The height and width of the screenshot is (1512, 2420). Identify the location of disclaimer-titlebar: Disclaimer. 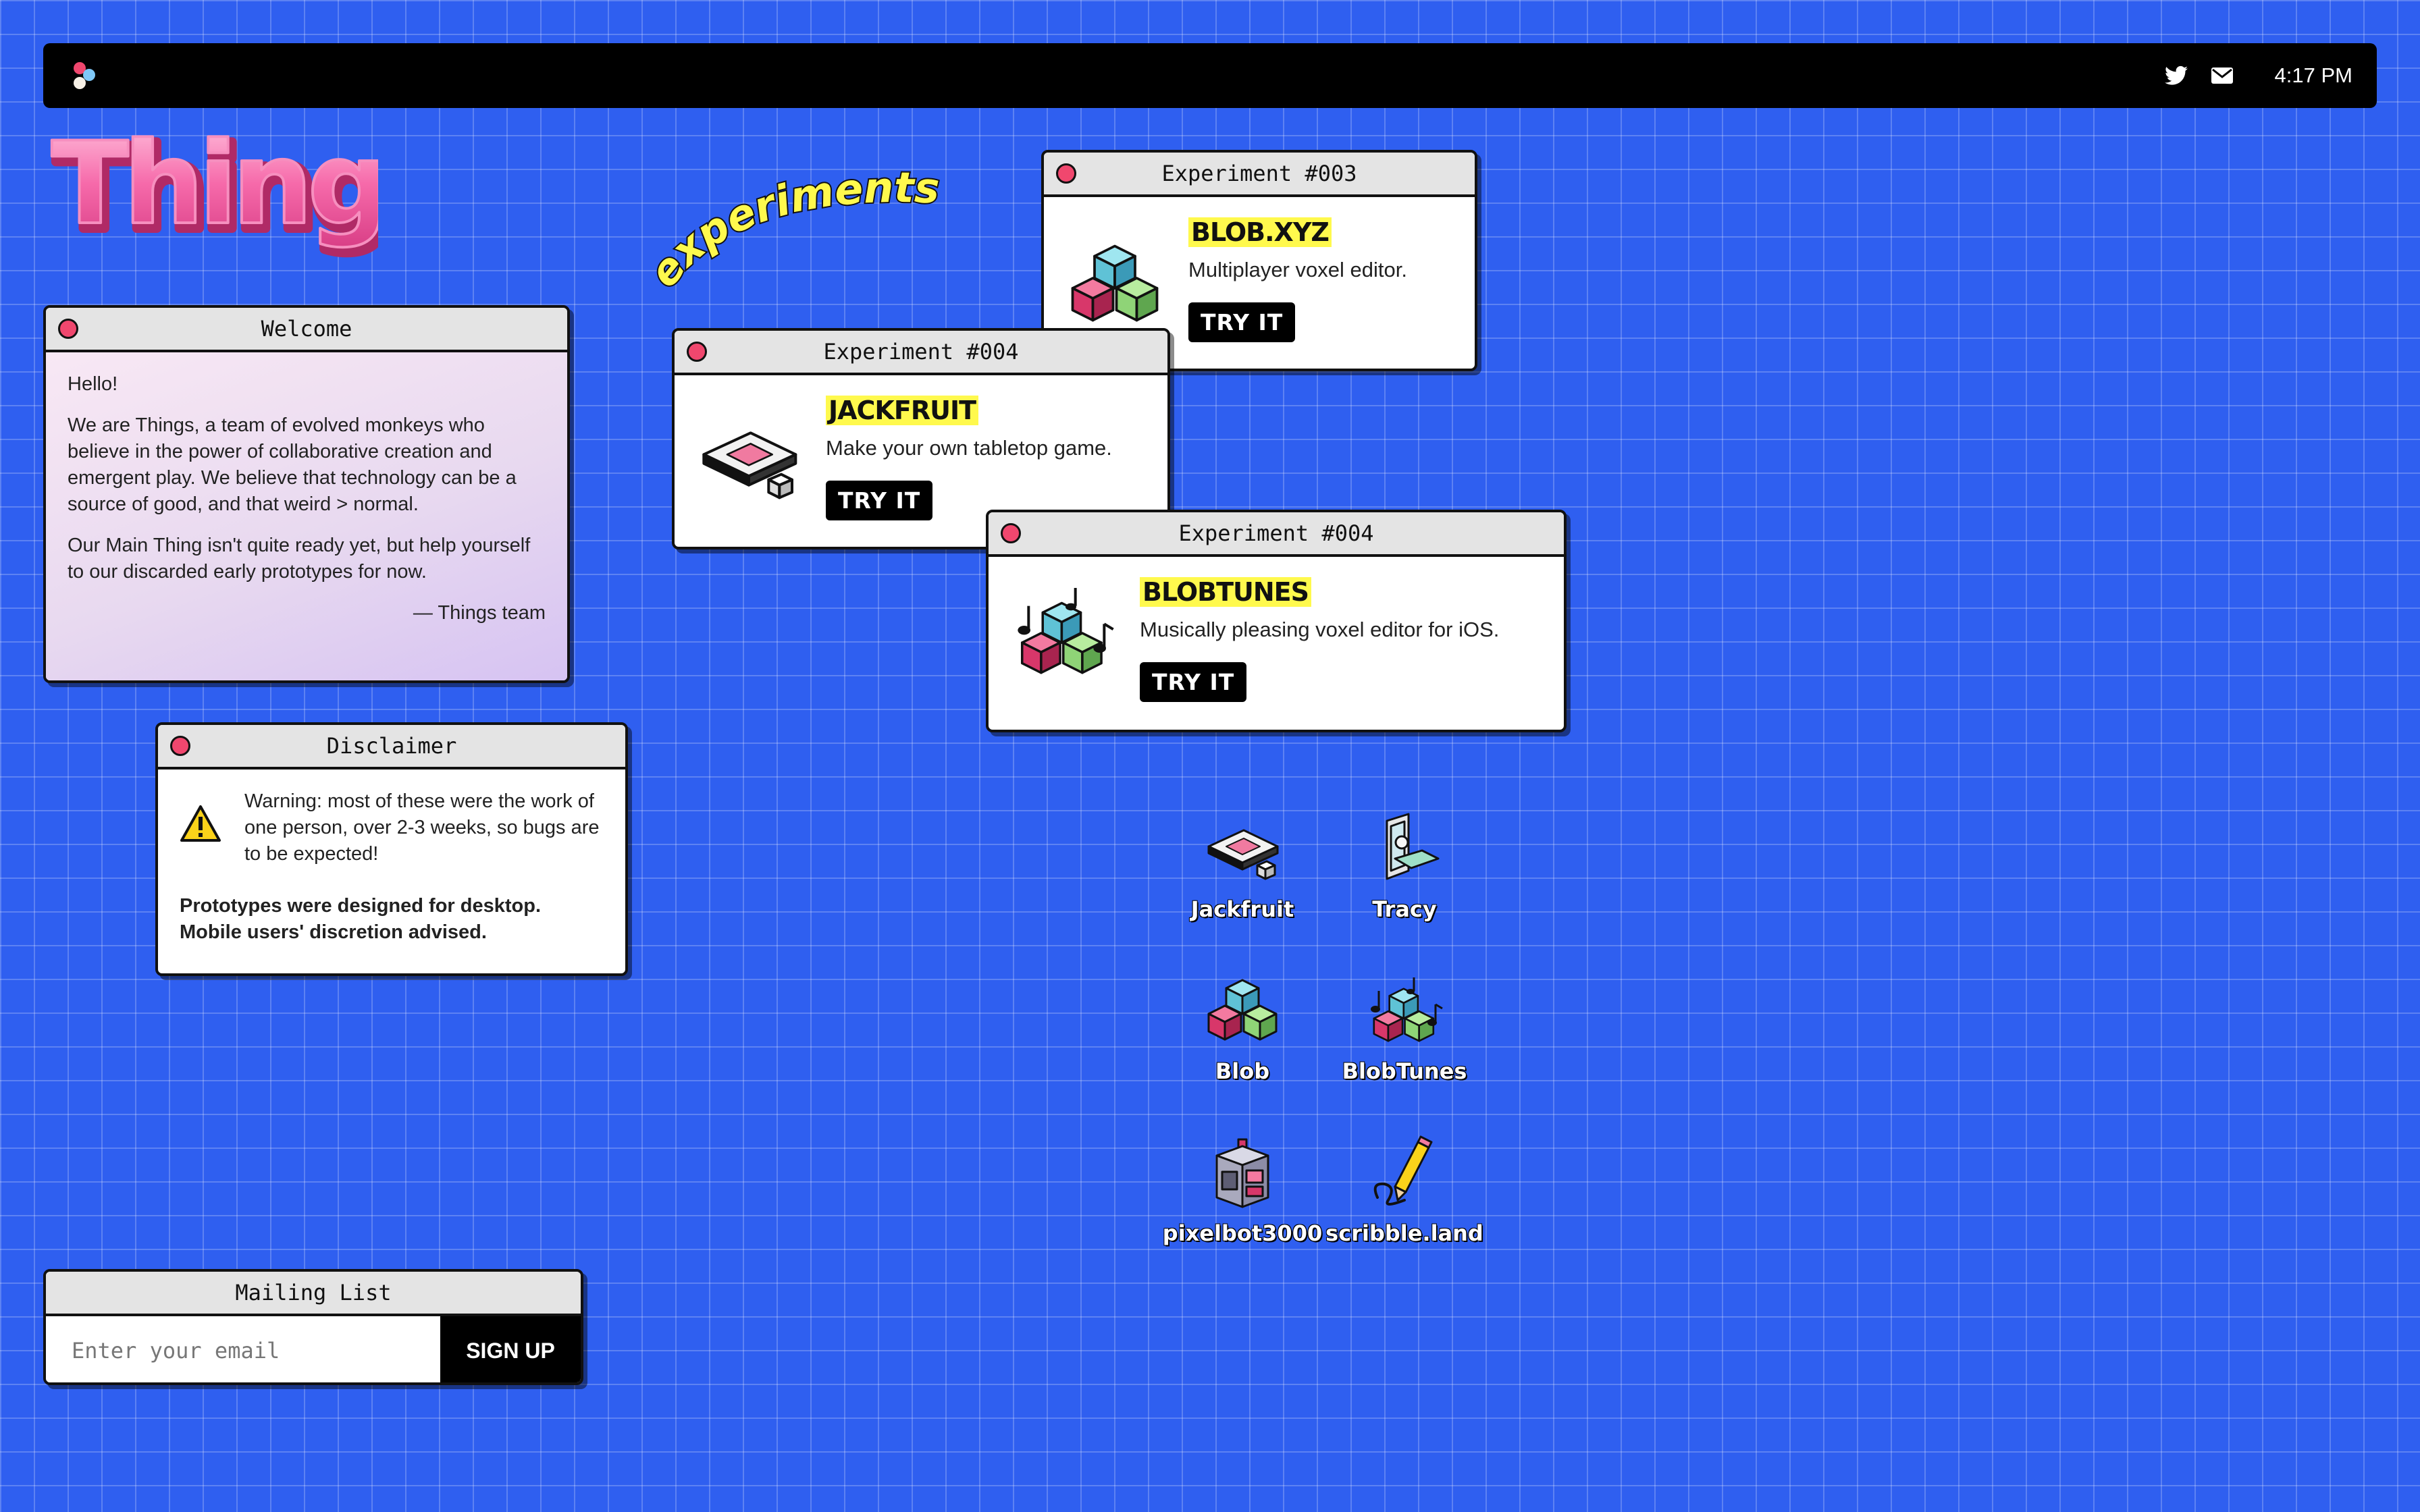
(391, 747).